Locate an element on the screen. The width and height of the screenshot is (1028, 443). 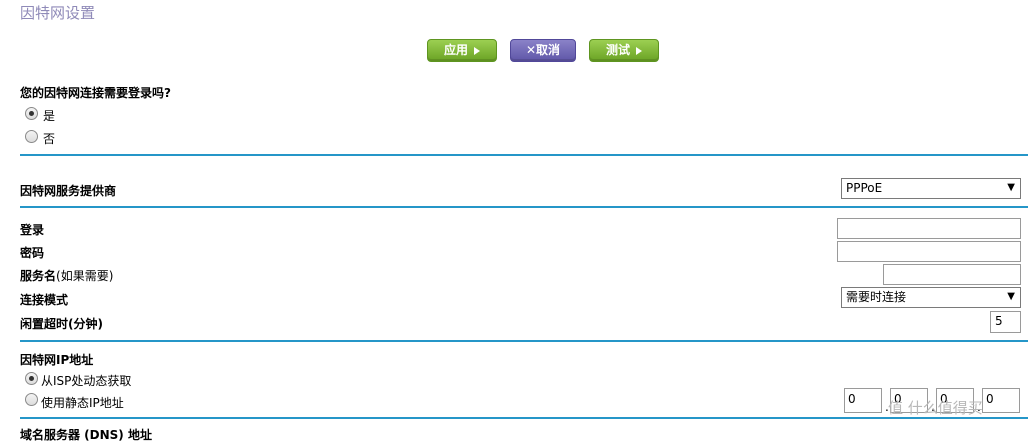
ip-octet-1: 0 is located at coordinates (863, 400).